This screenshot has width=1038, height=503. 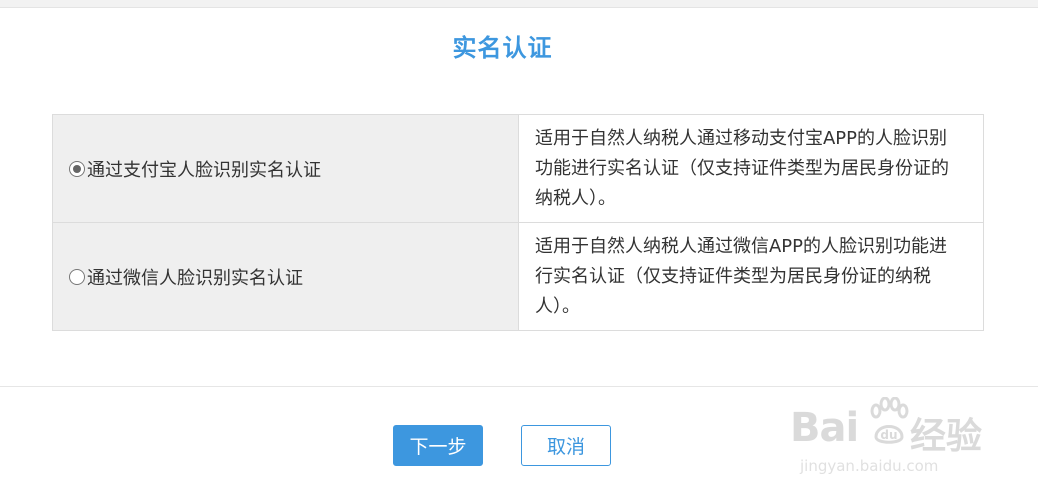 I want to click on option-alipay-cell: 通过支付宝人脸识别实名认证, so click(x=285, y=168).